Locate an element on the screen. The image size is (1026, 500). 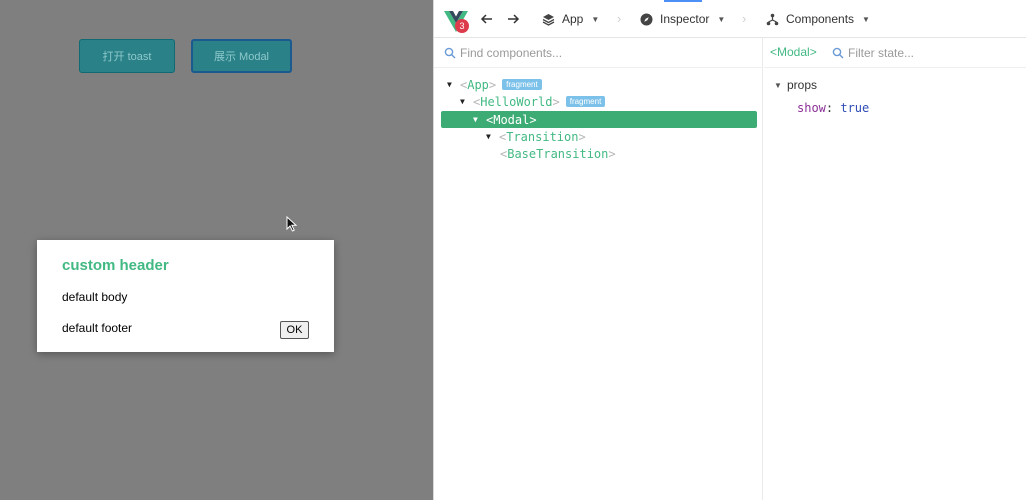
modal-body: default body is located at coordinates (95, 297).